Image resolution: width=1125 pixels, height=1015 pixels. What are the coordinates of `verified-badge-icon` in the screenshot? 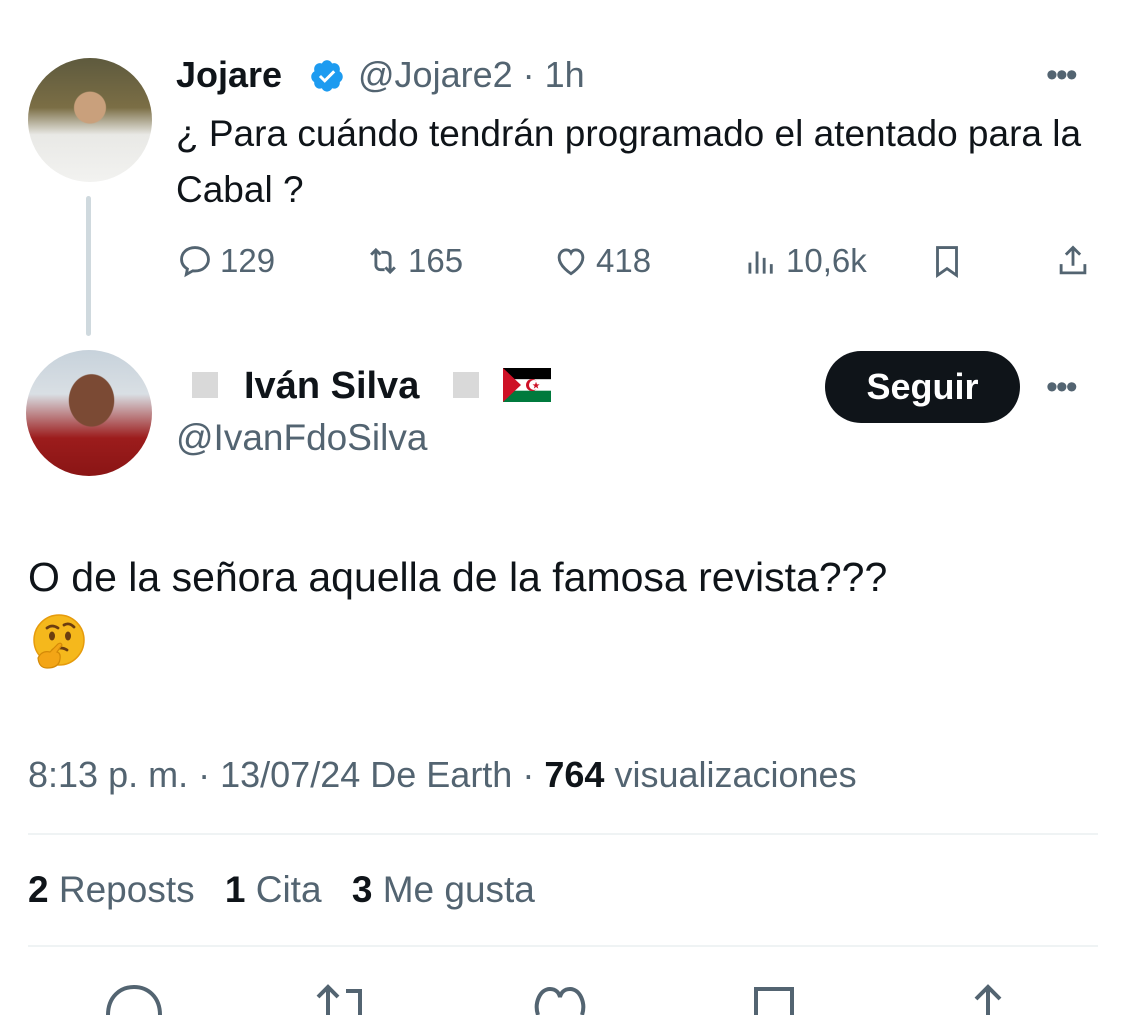 It's located at (327, 76).